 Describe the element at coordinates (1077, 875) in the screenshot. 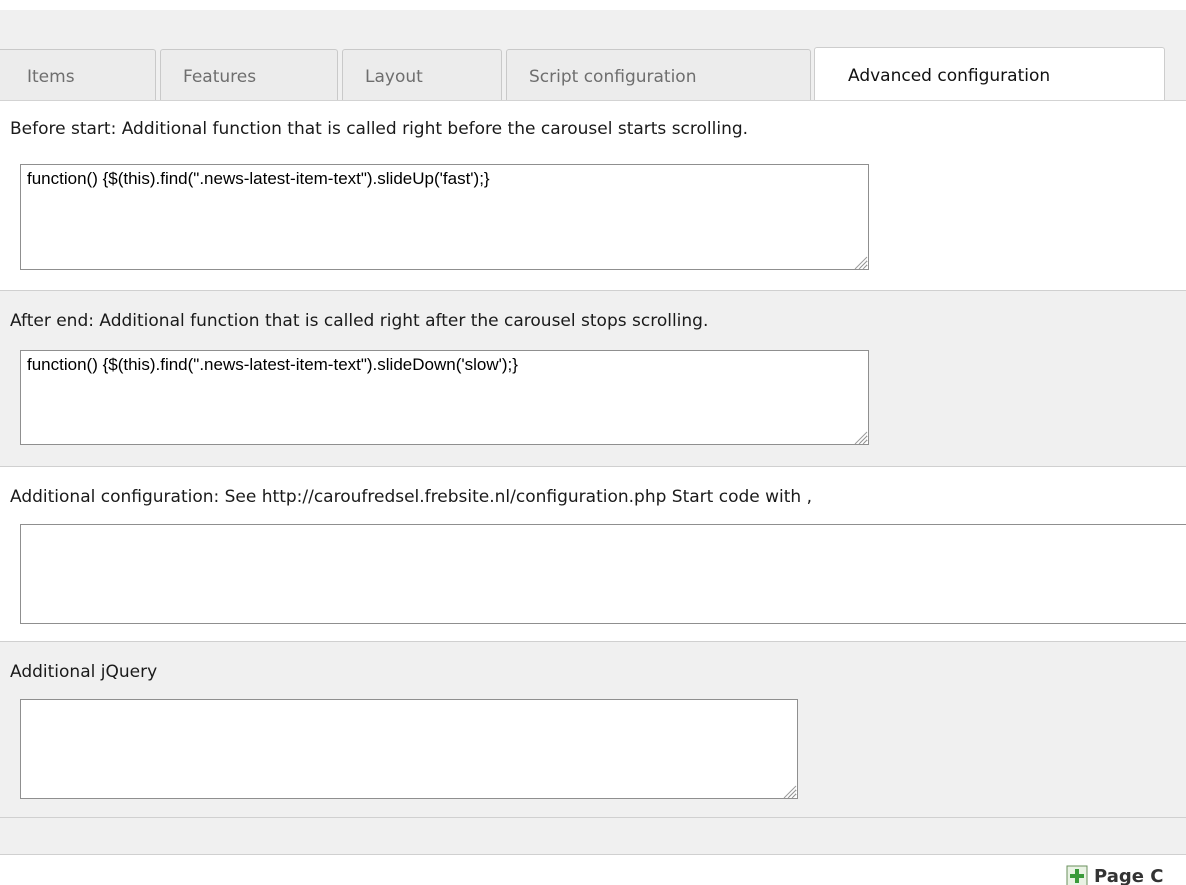

I see `add-page-icon` at that location.